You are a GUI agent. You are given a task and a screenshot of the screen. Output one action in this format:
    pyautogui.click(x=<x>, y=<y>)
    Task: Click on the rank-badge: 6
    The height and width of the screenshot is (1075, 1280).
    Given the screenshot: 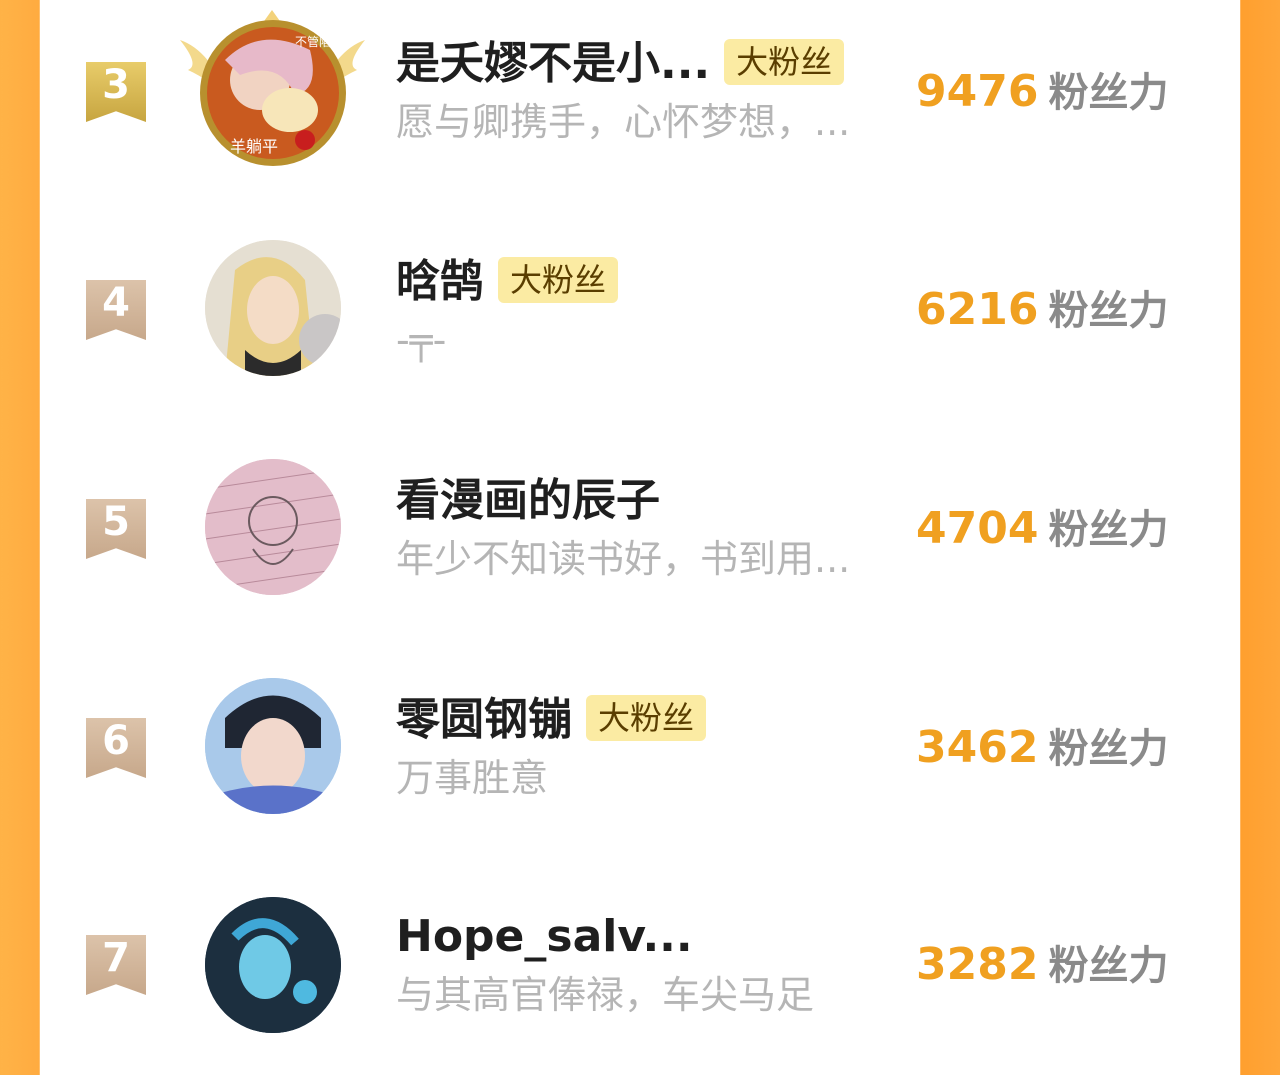 What is the action you would take?
    pyautogui.click(x=116, y=748)
    